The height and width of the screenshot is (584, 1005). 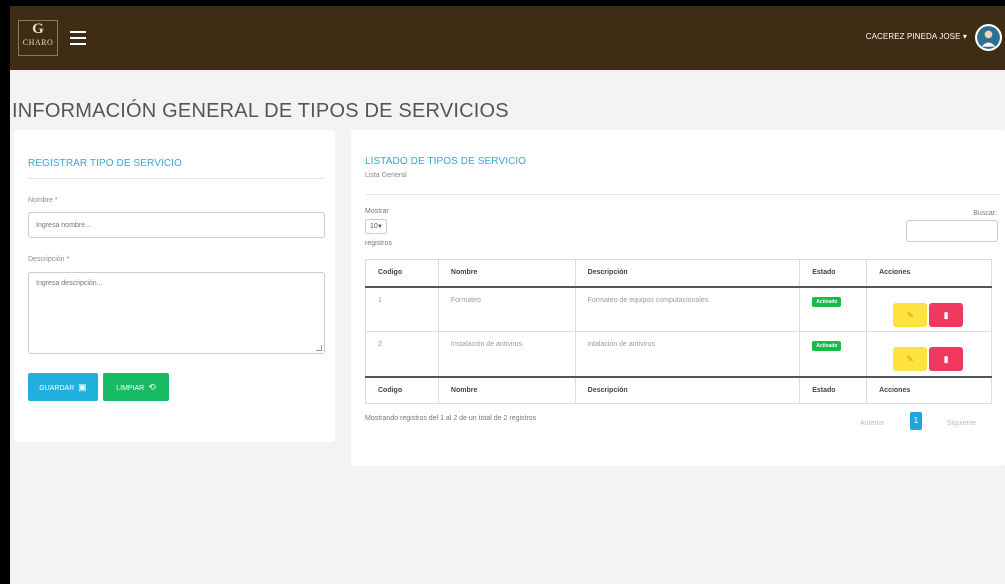 What do you see at coordinates (82, 387) in the screenshot?
I see `floppy-disk-icon: ▣` at bounding box center [82, 387].